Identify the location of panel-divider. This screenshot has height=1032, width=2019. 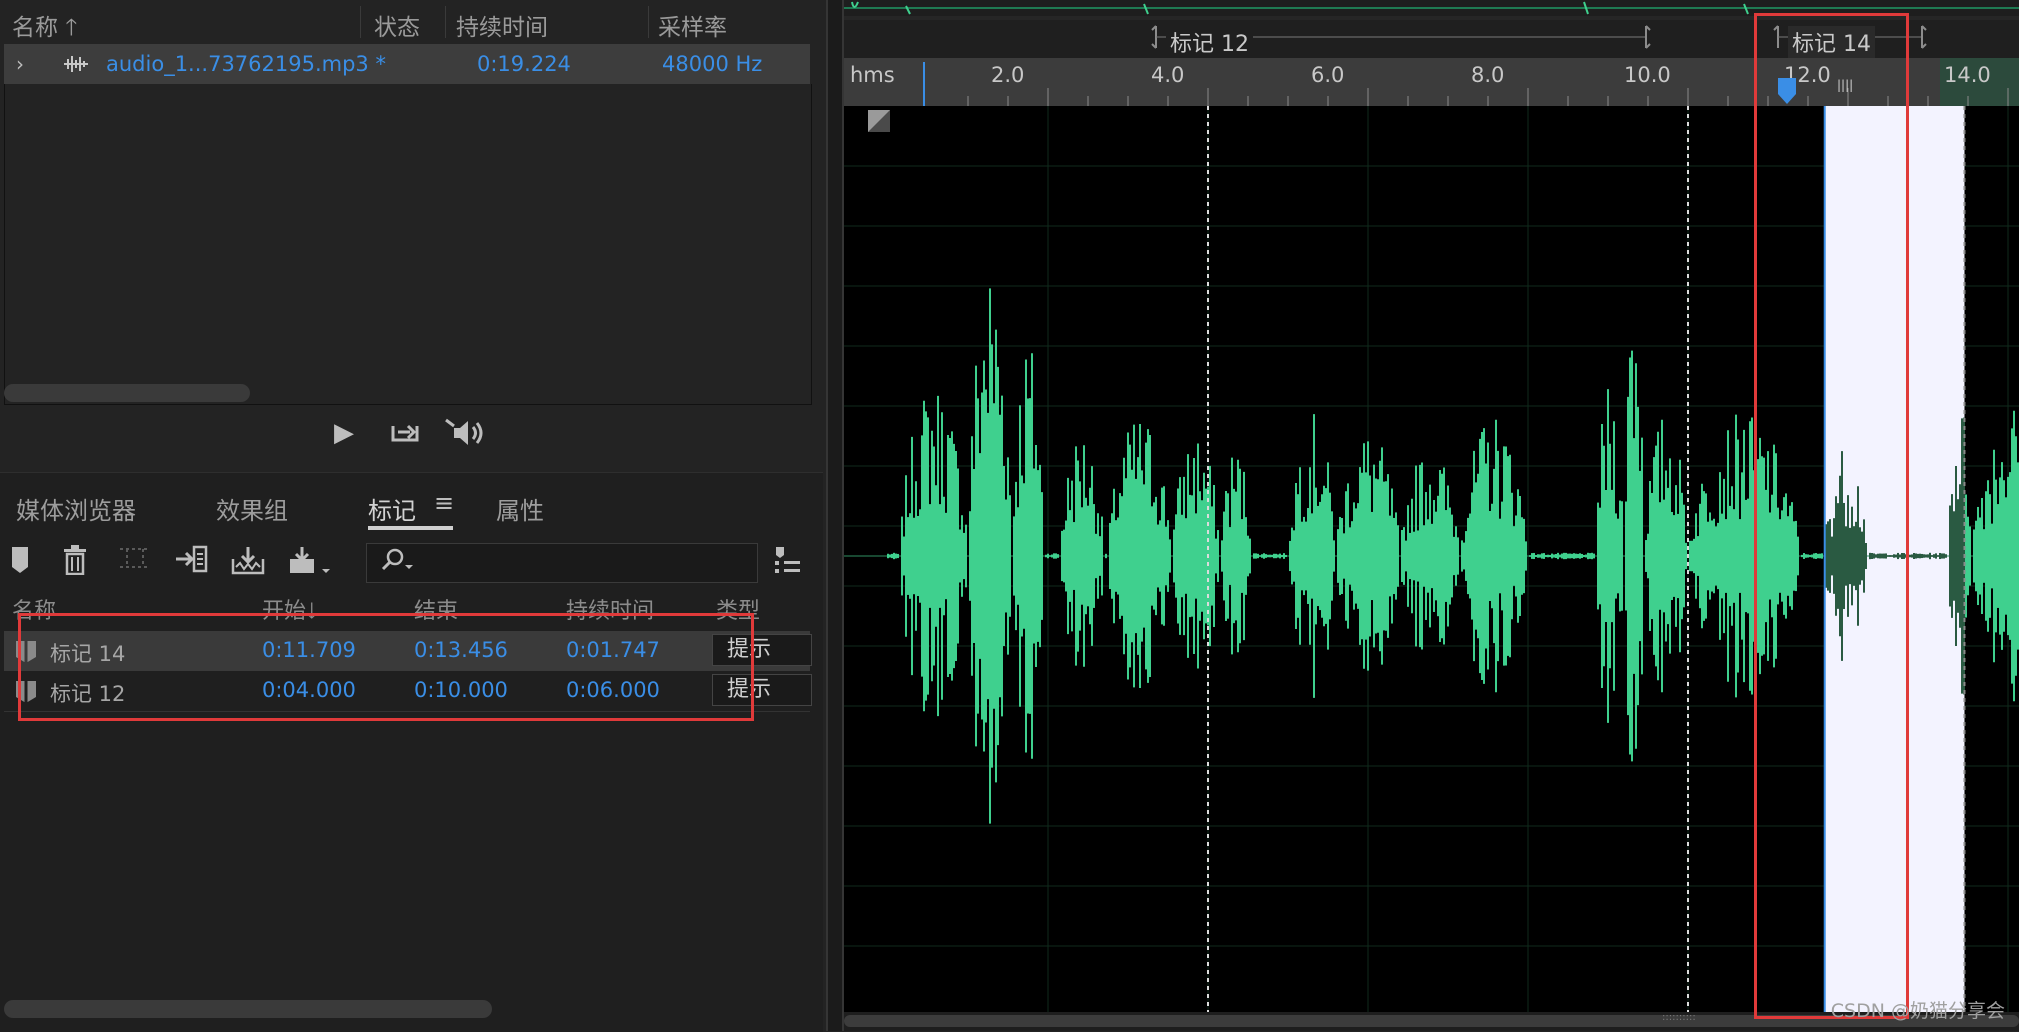
(835, 515).